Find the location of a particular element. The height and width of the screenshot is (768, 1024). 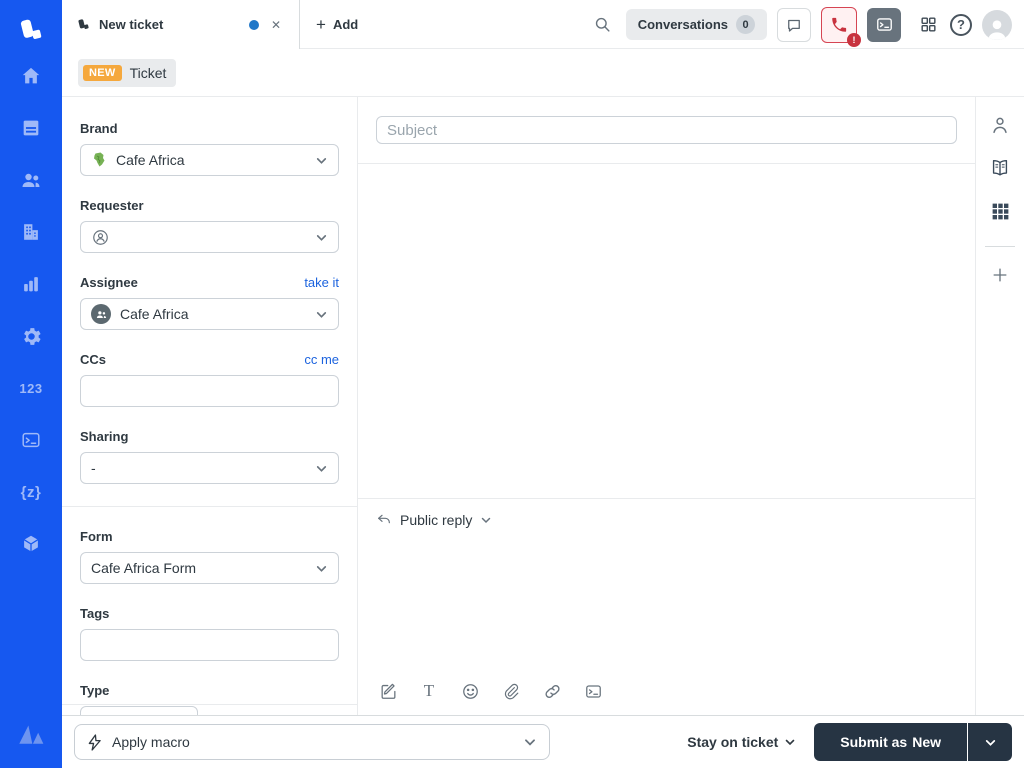

help-button: ? is located at coordinates (961, 24).